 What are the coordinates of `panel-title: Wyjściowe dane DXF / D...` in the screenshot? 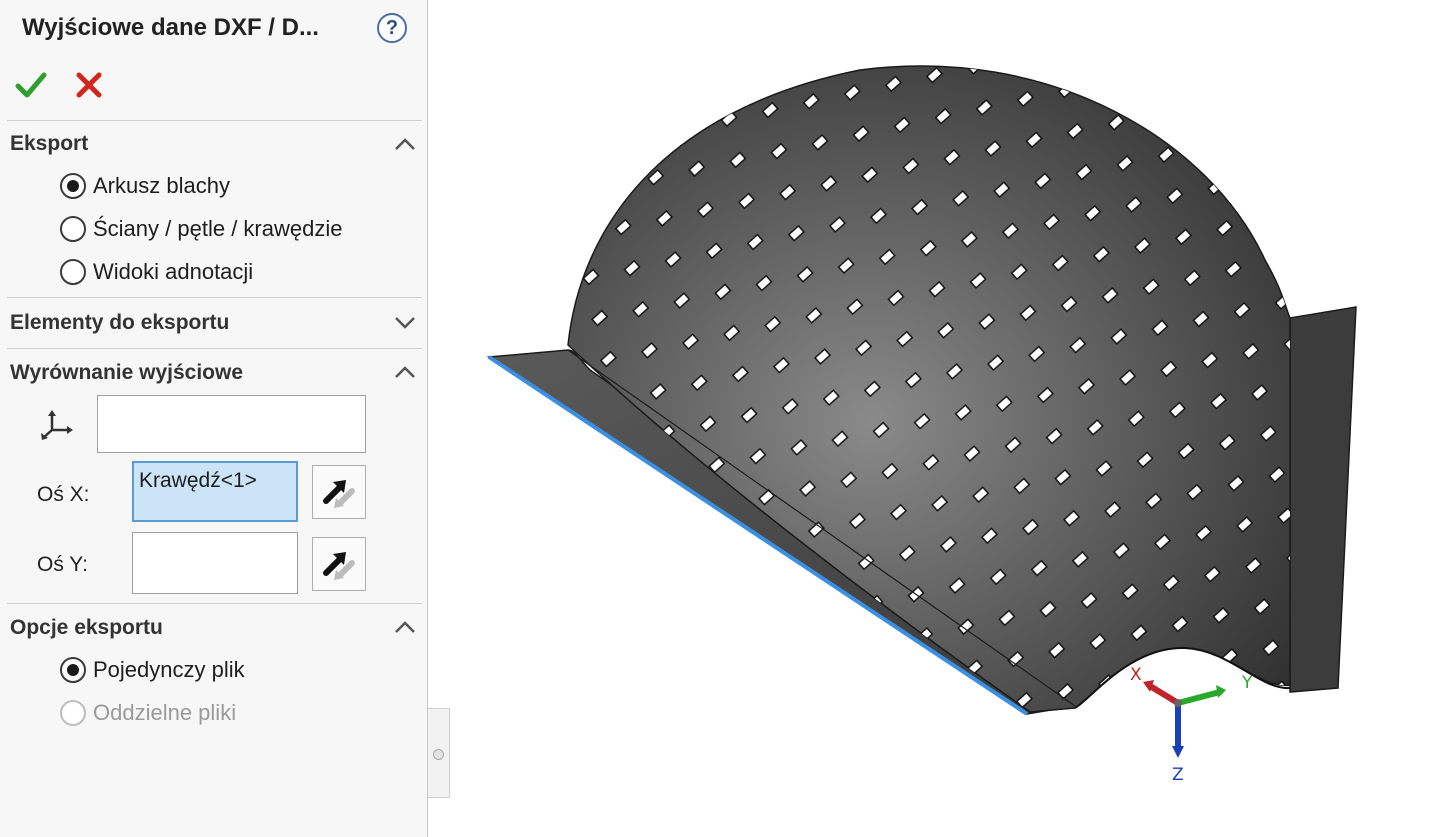 It's located at (170, 27).